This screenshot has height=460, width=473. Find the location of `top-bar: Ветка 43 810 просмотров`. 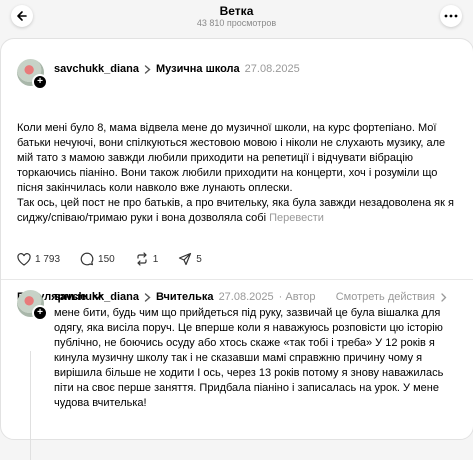

top-bar: Ветка 43 810 просмотров is located at coordinates (236, 19).